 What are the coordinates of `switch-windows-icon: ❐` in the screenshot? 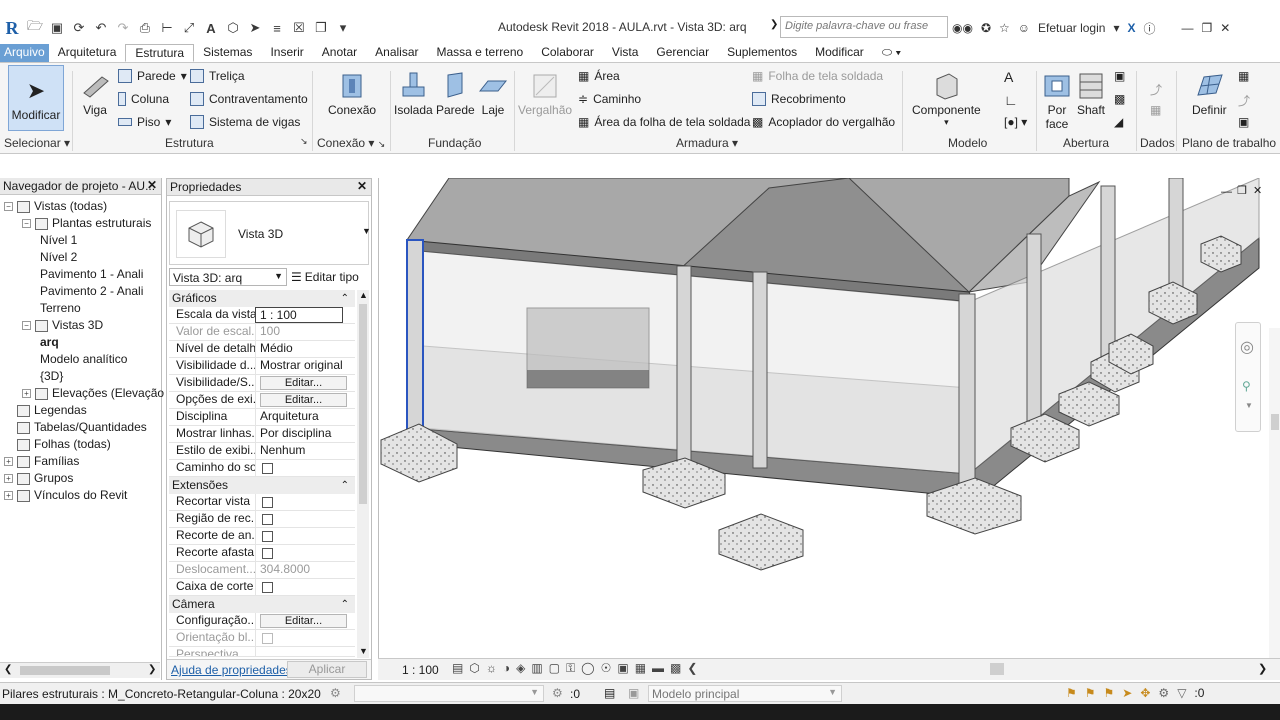 It's located at (321, 28).